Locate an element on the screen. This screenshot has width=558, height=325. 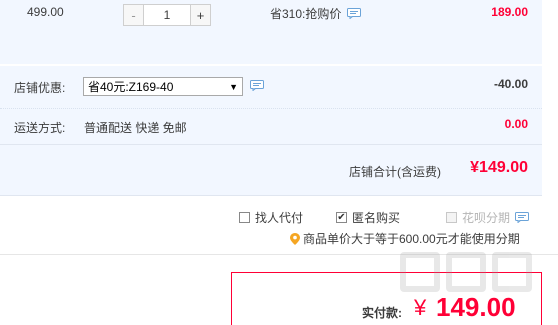
proxy-pay-checkbox is located at coordinates (244, 217).